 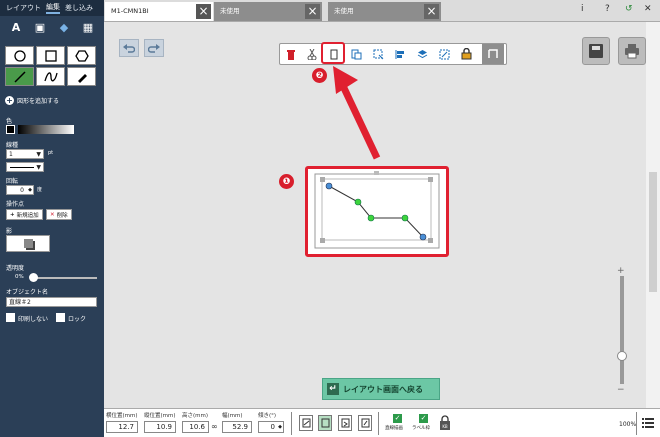 What do you see at coordinates (88, 27) in the screenshot?
I see `barcode-icon: ▦` at bounding box center [88, 27].